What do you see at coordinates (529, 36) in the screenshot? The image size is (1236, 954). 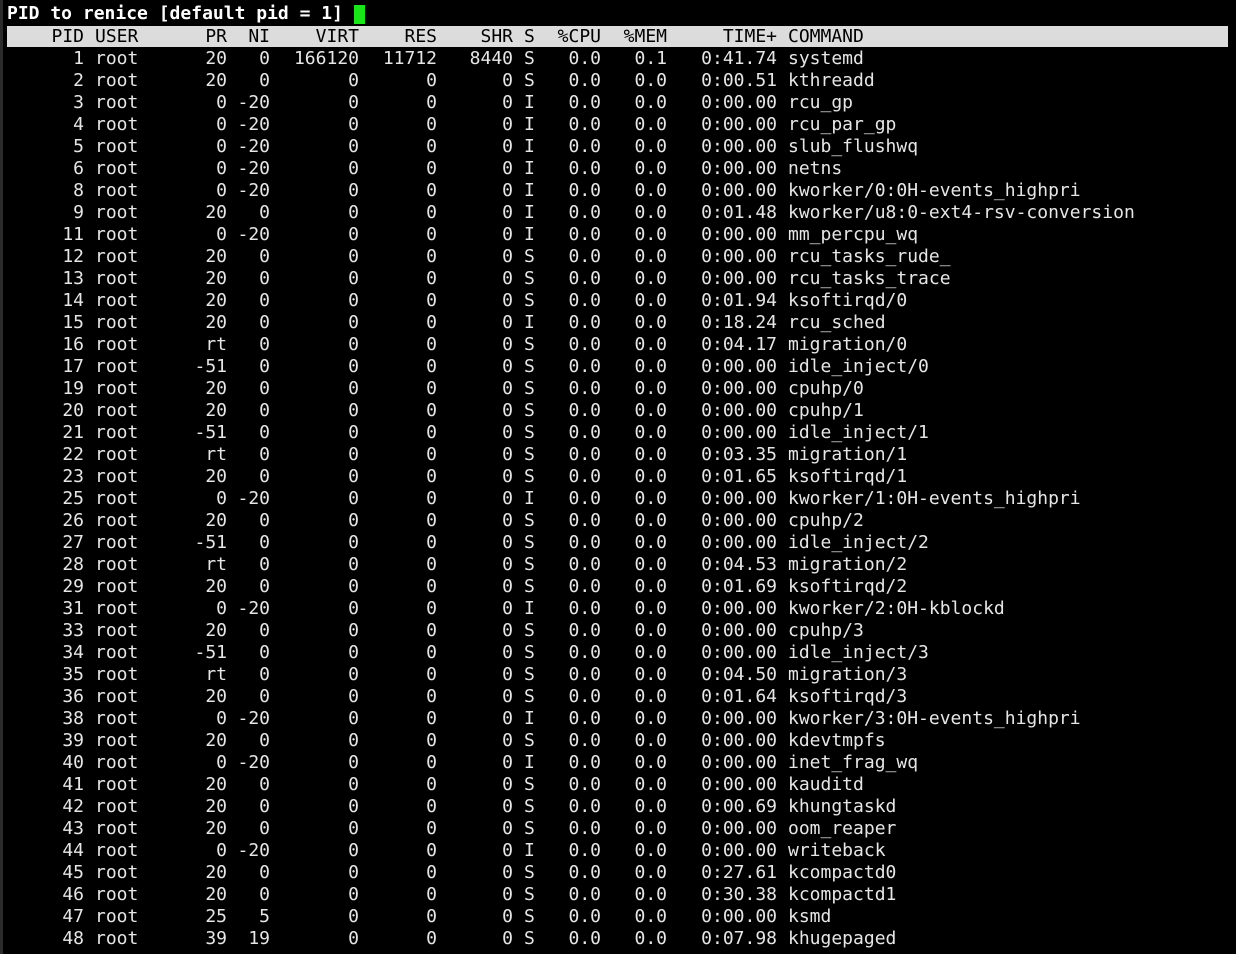 I see `column-header-state: S` at bounding box center [529, 36].